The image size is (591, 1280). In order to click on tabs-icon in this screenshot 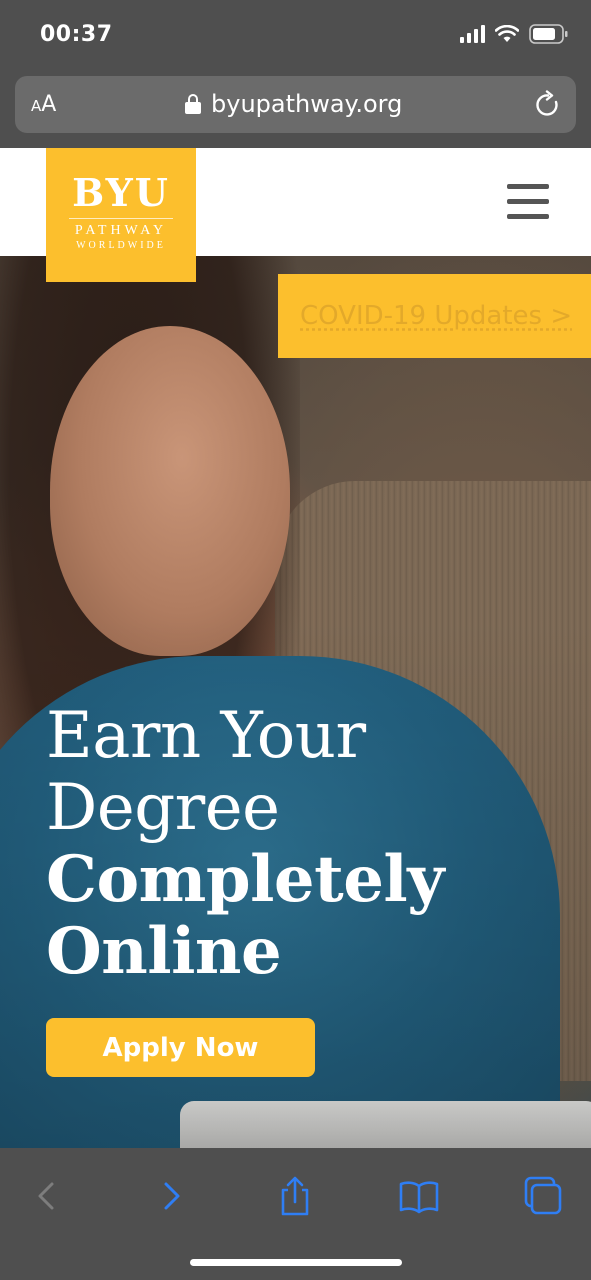, I will do `click(543, 1196)`.